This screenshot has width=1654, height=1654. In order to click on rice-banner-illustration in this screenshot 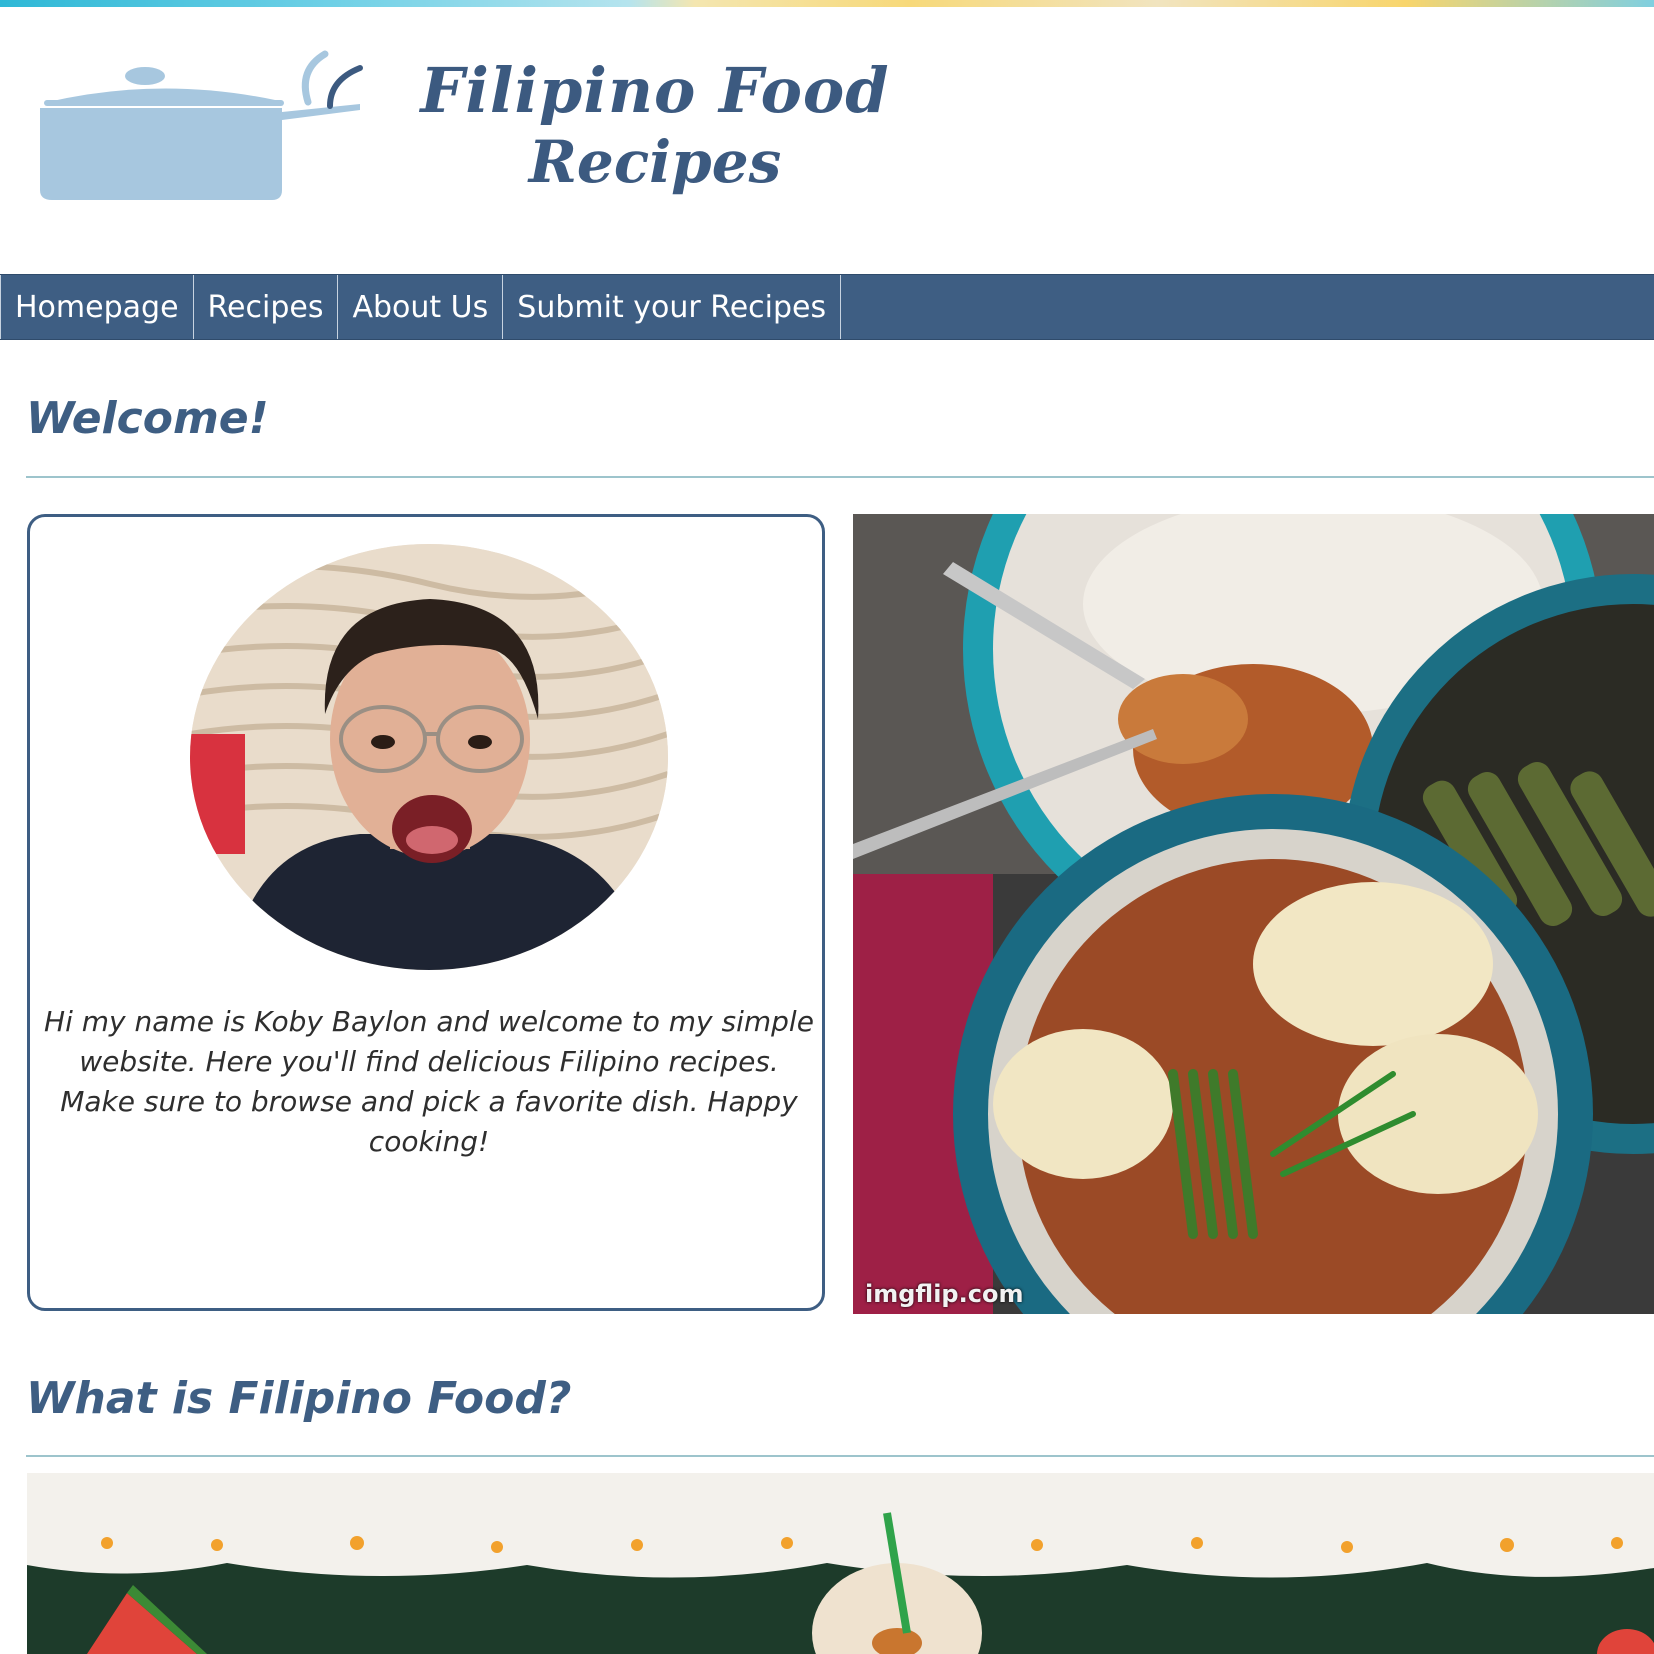, I will do `click(840, 1563)`.